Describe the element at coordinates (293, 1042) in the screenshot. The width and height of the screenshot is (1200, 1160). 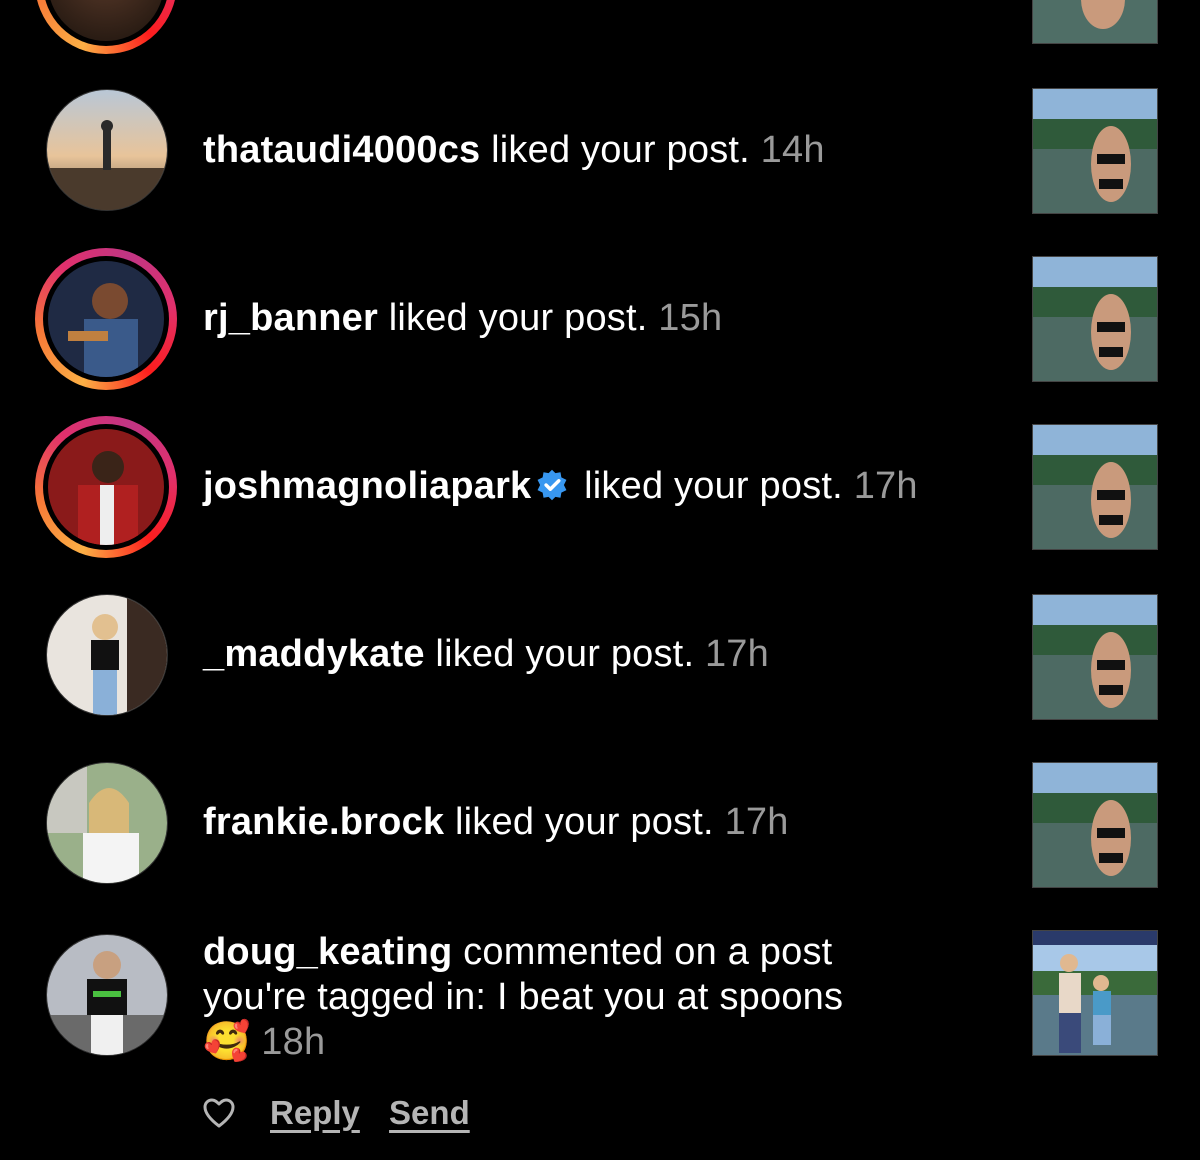
I see `timestamp: 18h` at that location.